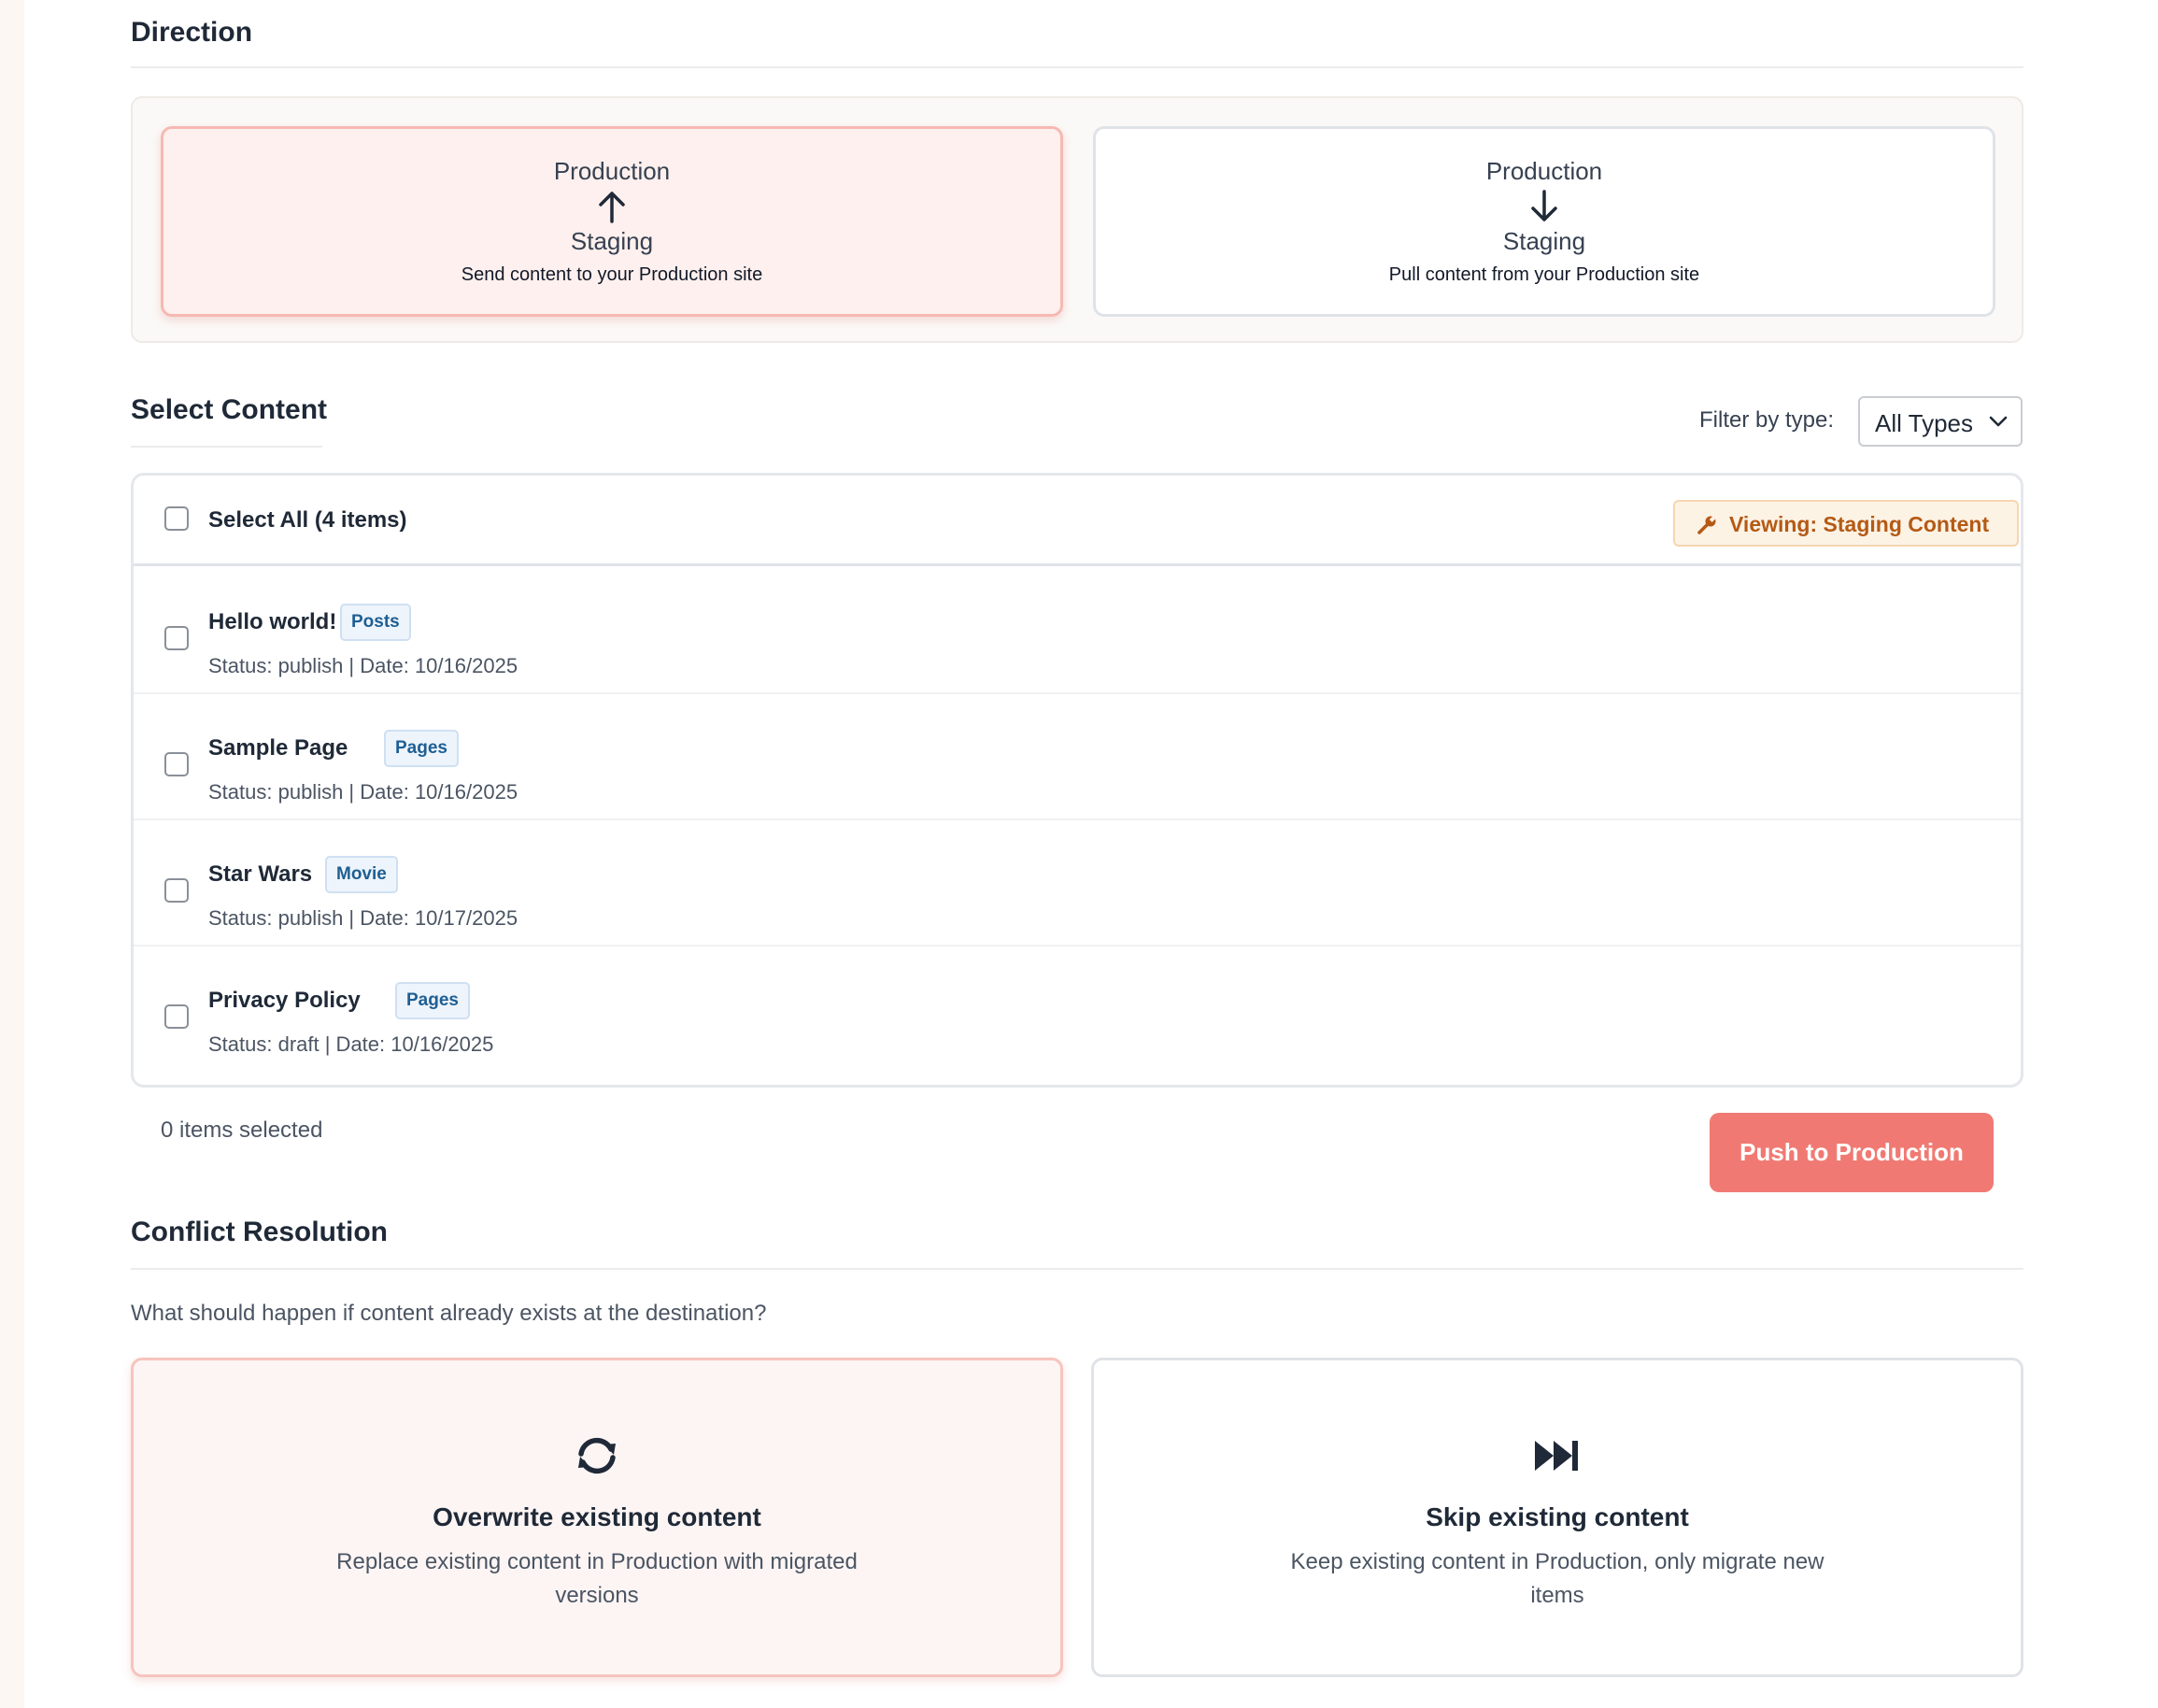 This screenshot has width=2158, height=1708. Describe the element at coordinates (260, 874) in the screenshot. I see `row-title: Star Wars` at that location.